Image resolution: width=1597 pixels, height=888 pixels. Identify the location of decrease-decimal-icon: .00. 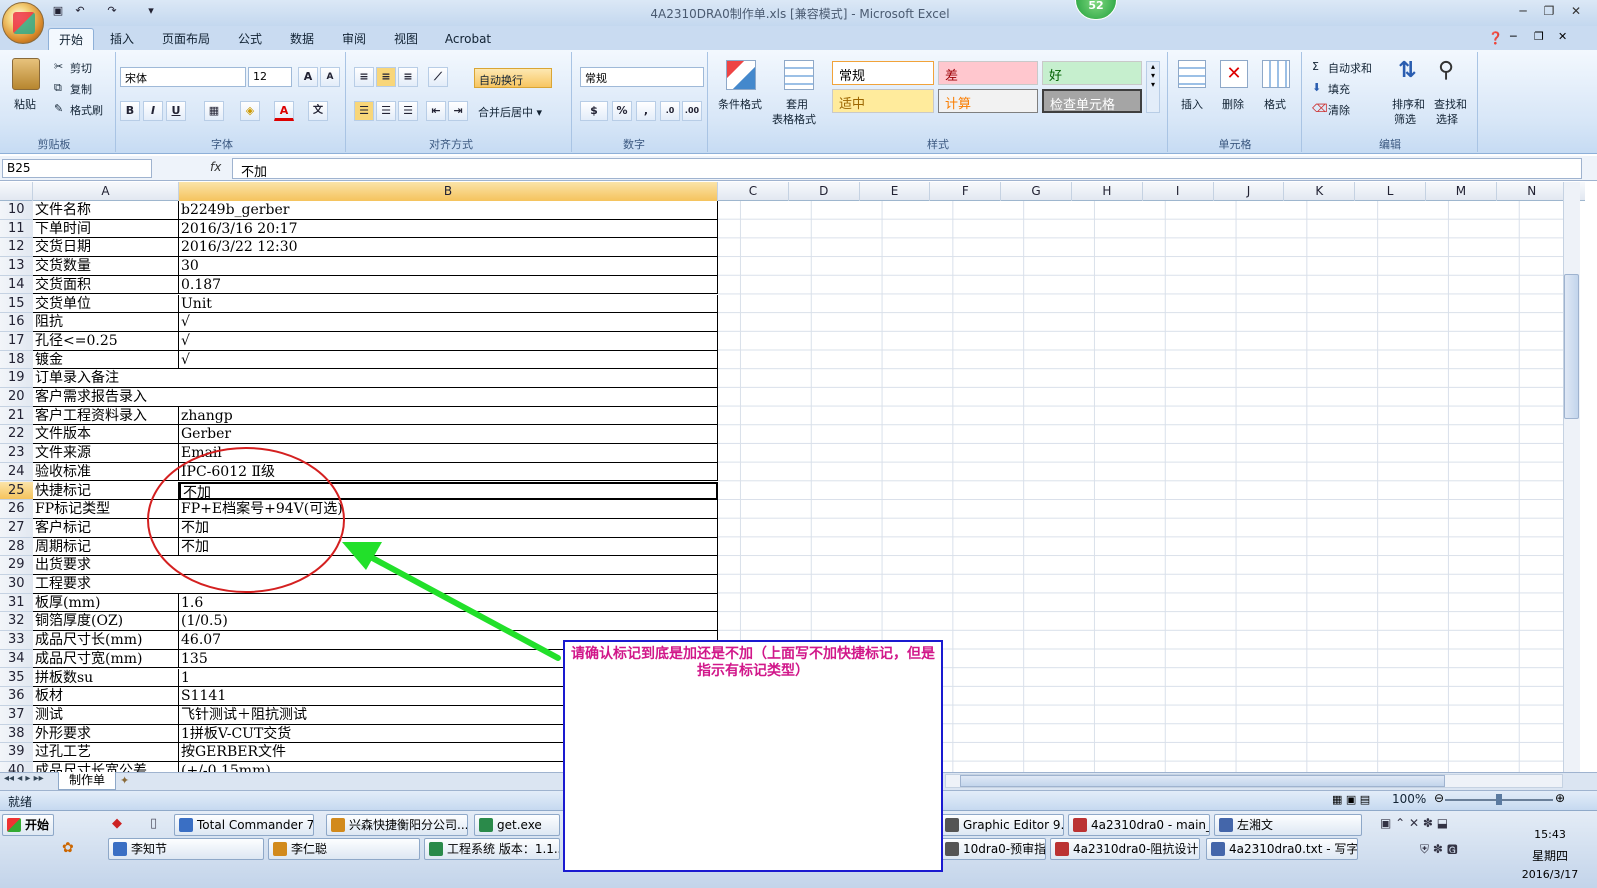
(692, 111).